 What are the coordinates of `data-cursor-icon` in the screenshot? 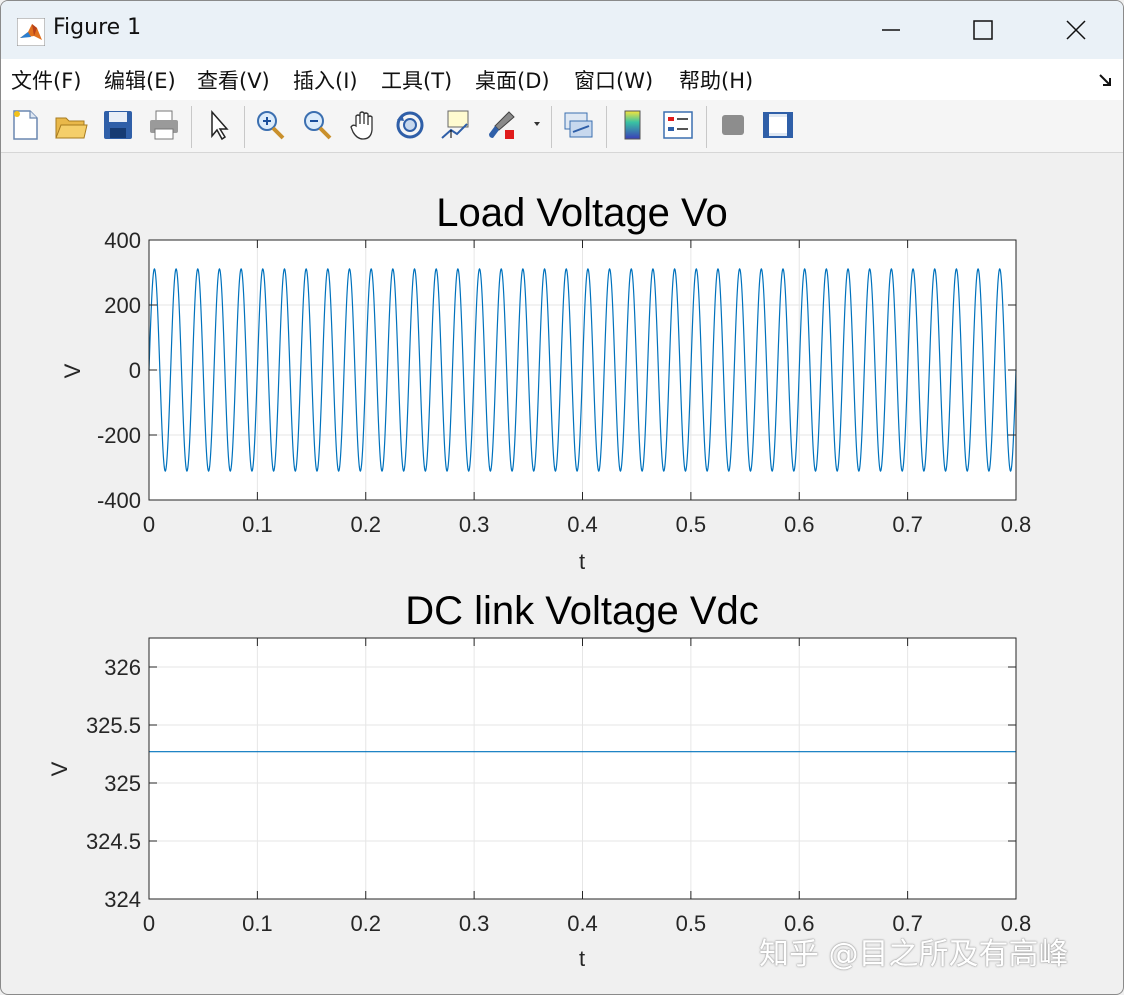 It's located at (455, 124).